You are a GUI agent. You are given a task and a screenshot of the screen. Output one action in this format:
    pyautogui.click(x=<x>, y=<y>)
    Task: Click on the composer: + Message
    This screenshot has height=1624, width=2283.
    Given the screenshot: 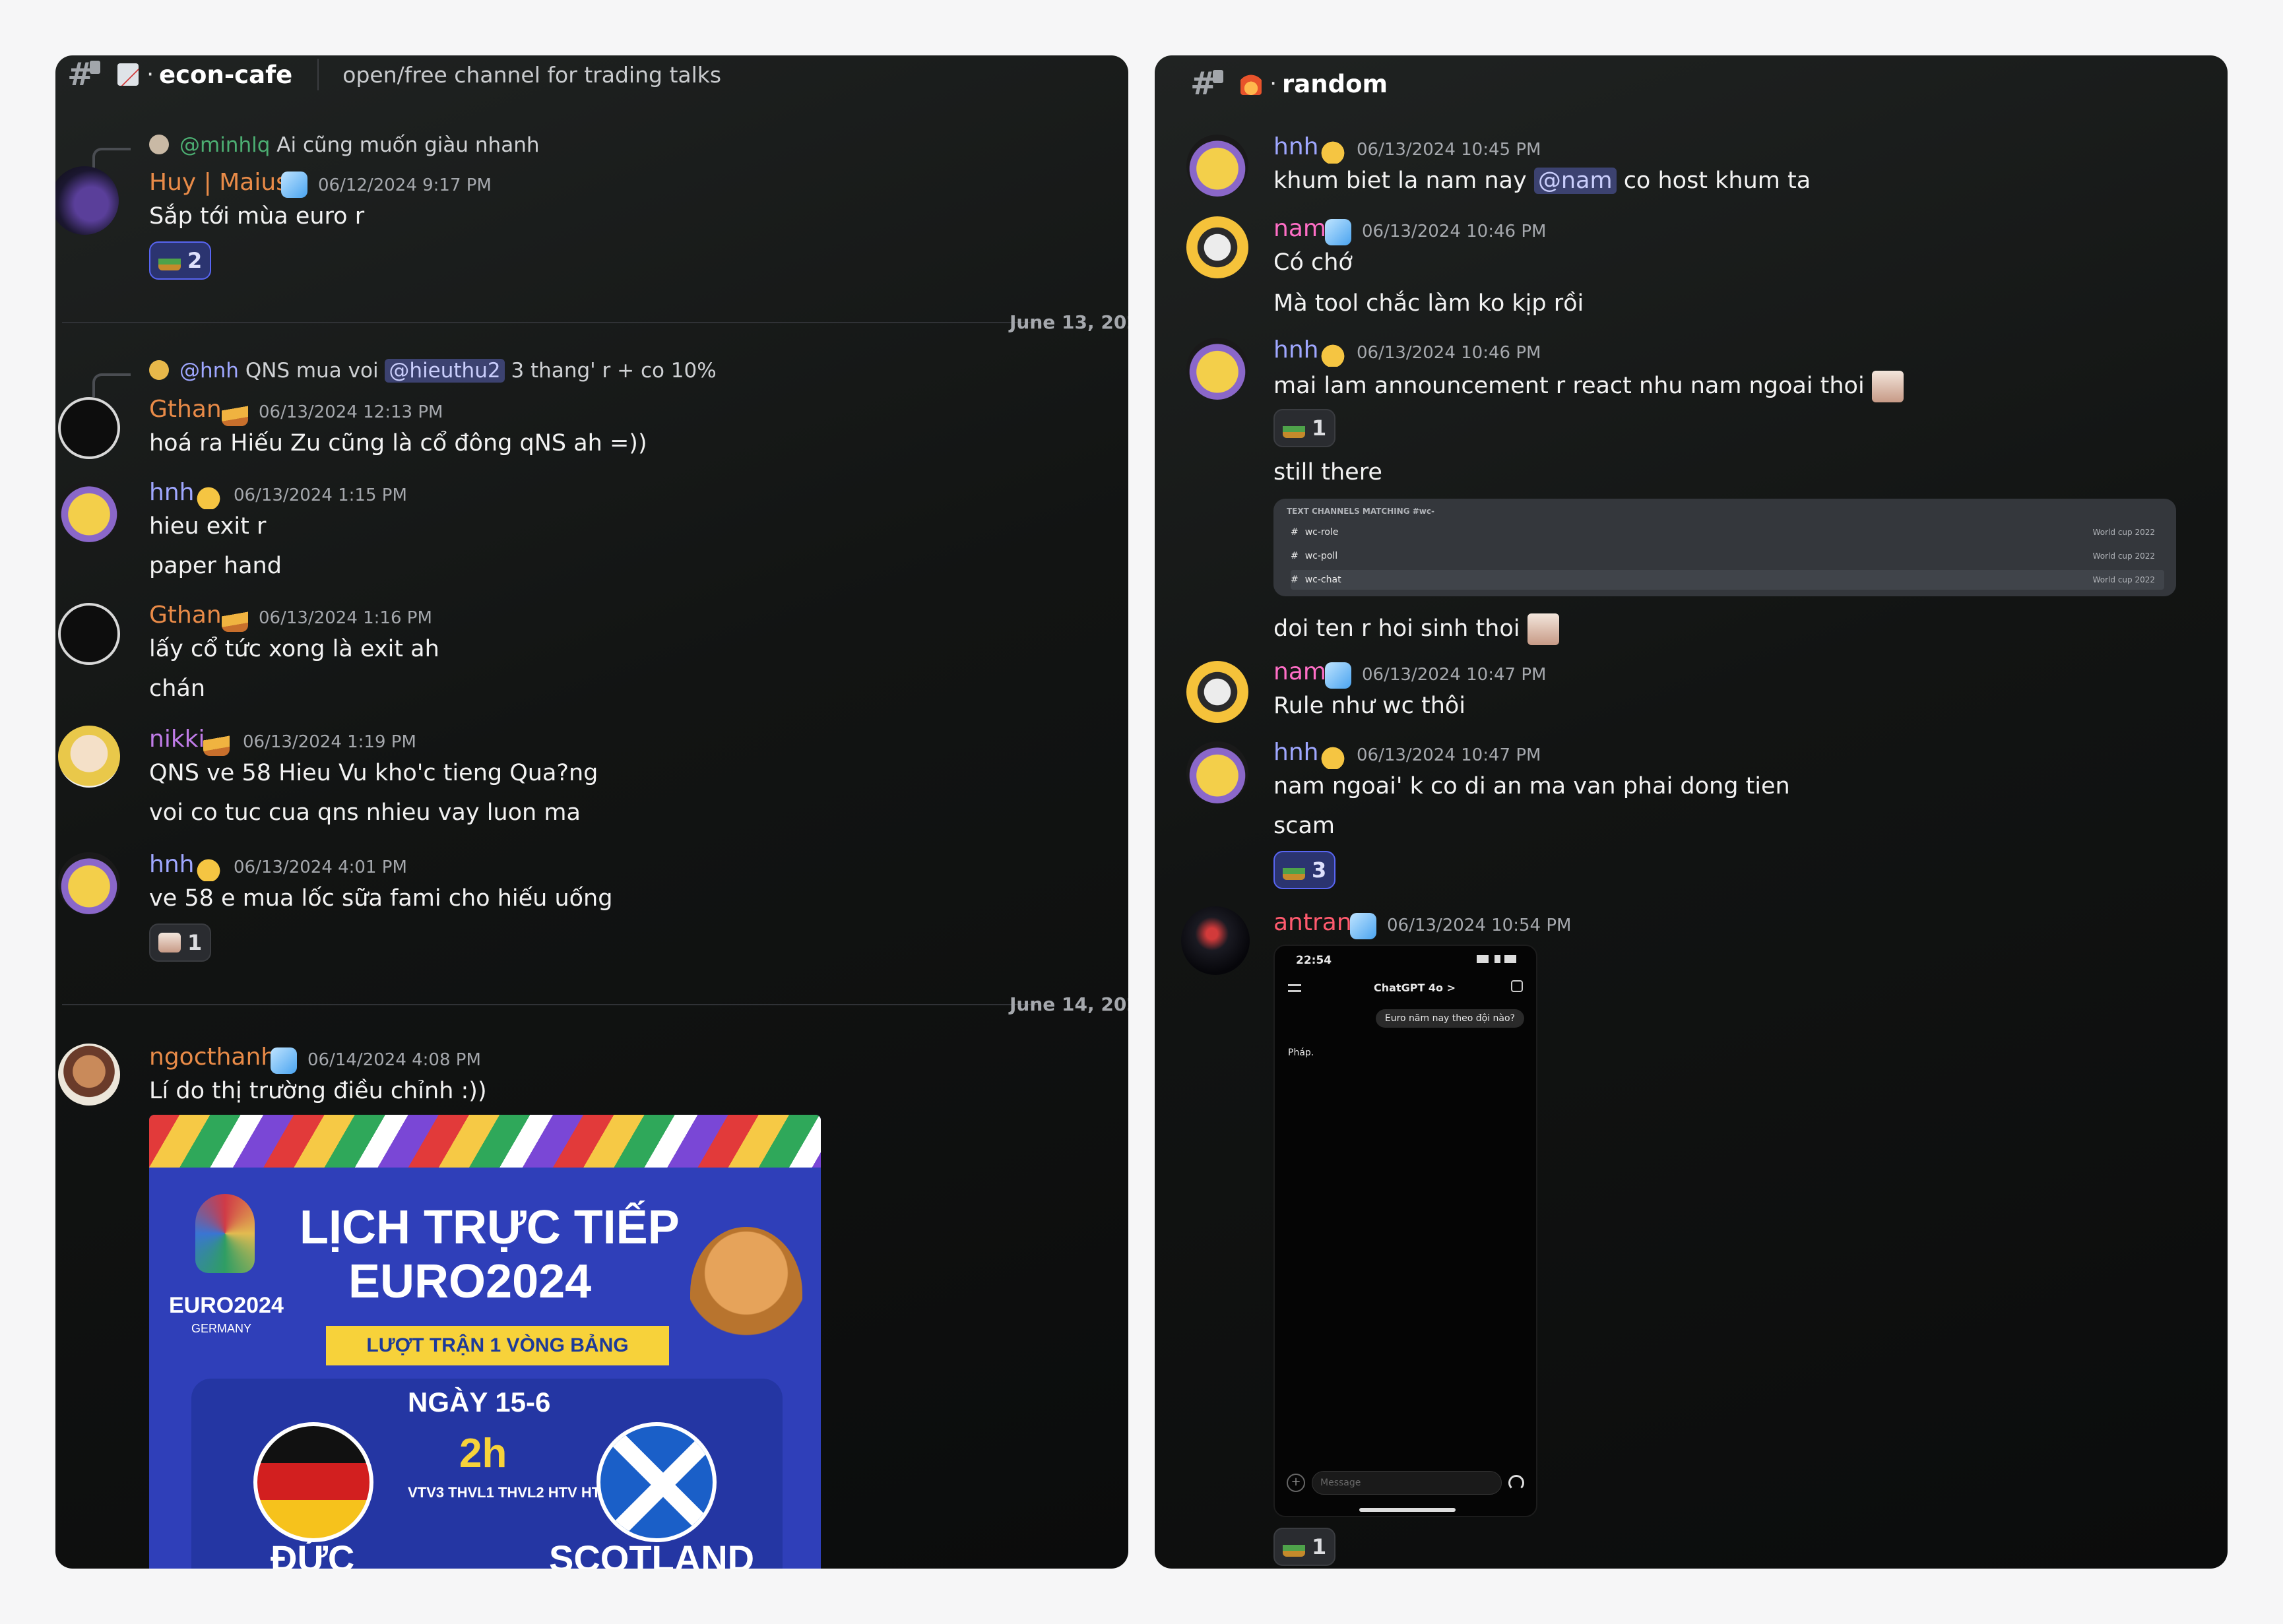 What is the action you would take?
    pyautogui.click(x=1406, y=1483)
    